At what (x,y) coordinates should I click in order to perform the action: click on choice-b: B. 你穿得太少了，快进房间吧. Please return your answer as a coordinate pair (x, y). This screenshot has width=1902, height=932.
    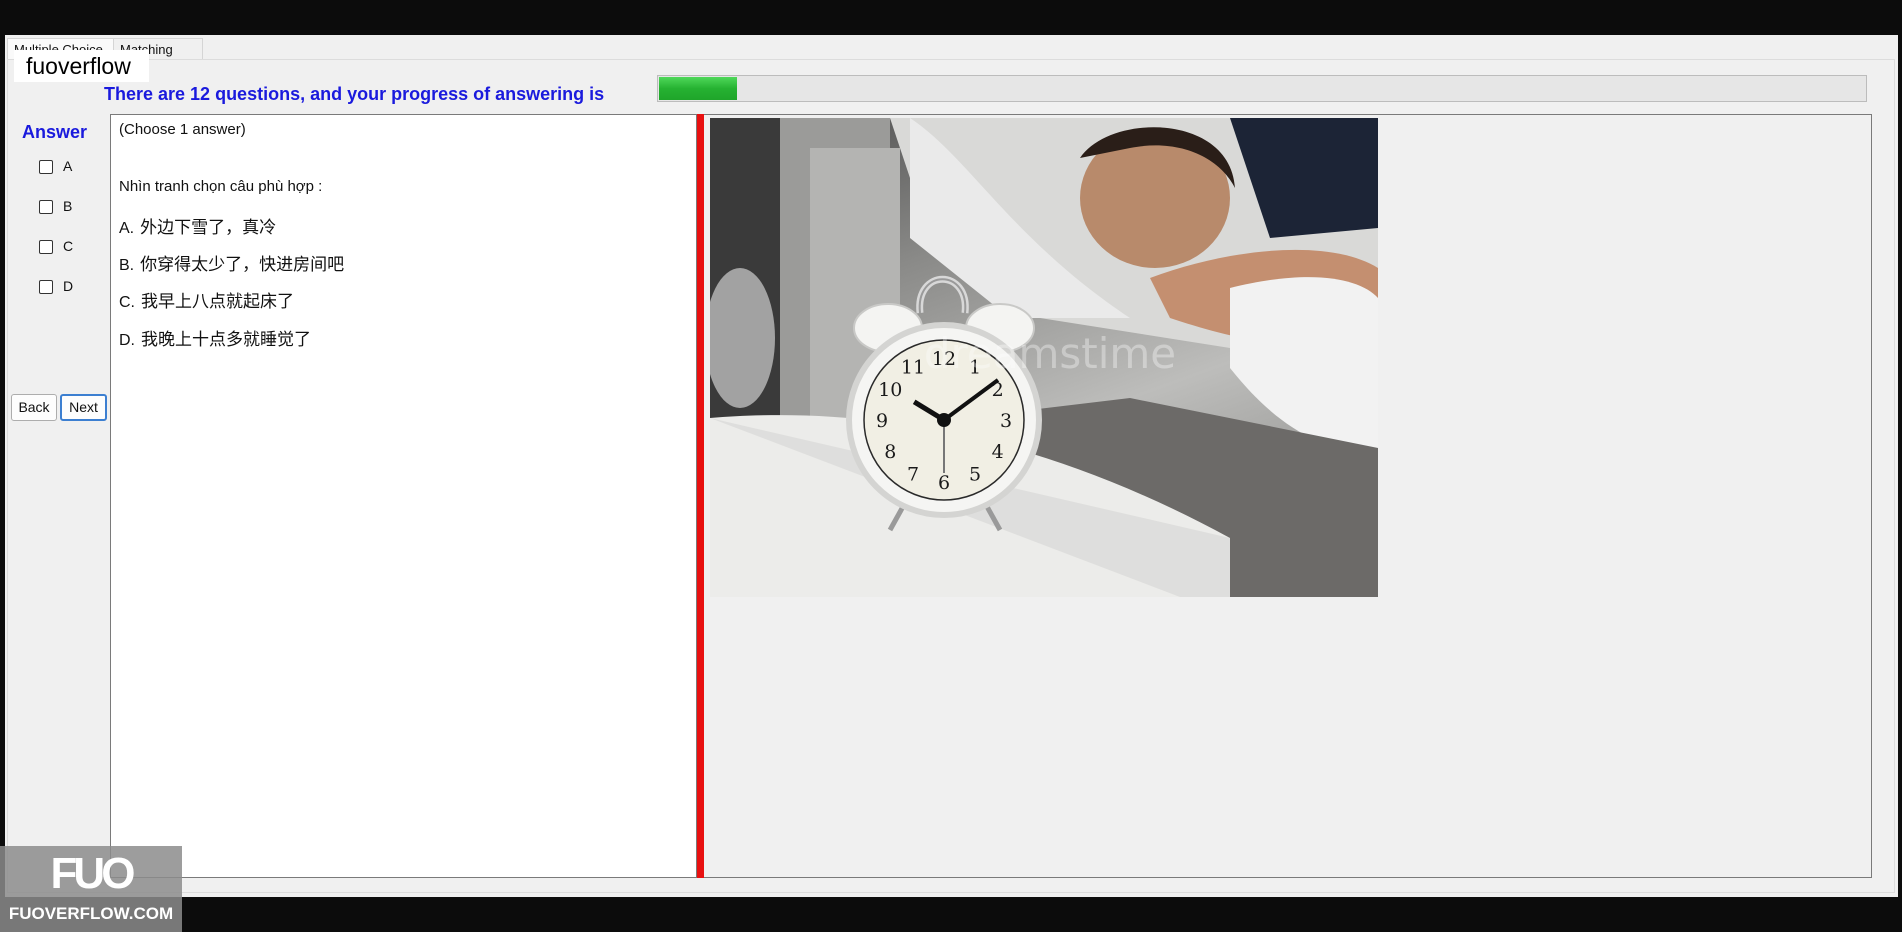
    Looking at the image, I should click on (231, 262).